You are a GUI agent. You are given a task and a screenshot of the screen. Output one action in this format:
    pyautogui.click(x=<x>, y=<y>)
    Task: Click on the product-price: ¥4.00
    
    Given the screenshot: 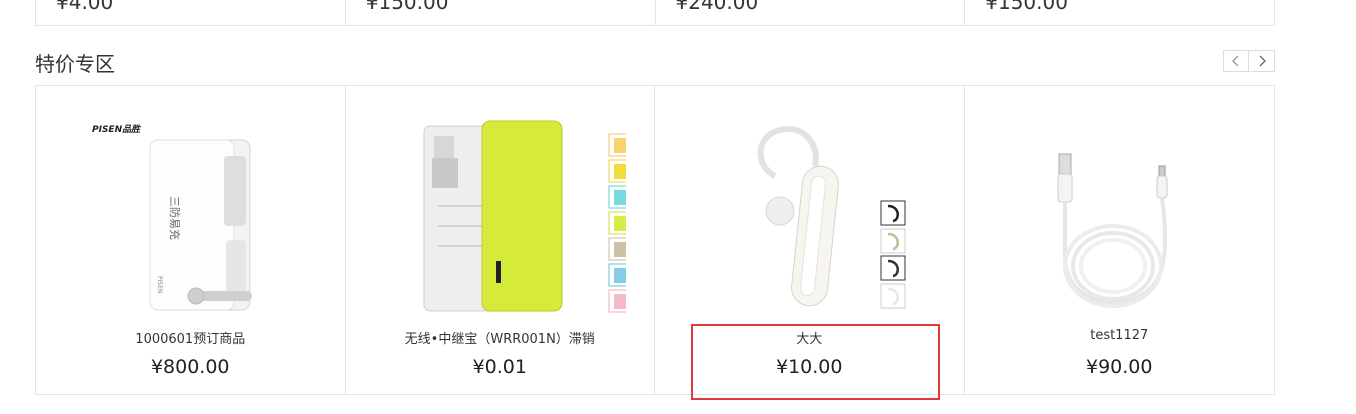 What is the action you would take?
    pyautogui.click(x=85, y=7)
    